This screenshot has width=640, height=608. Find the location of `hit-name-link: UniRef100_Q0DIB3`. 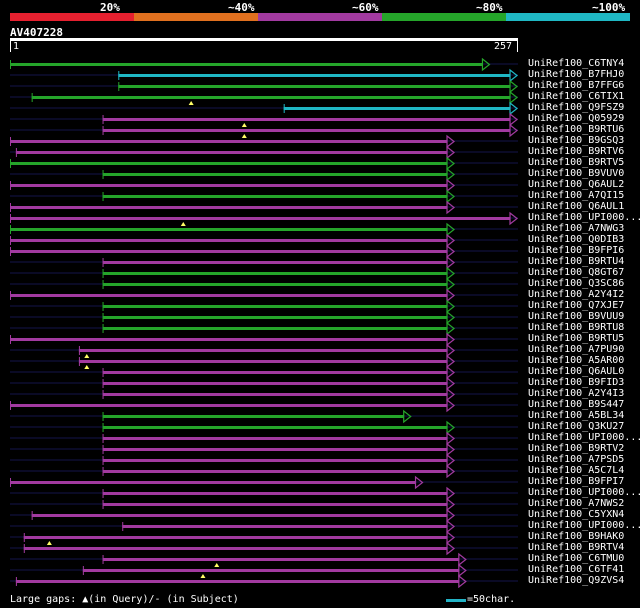

hit-name-link: UniRef100_Q0DIB3 is located at coordinates (576, 239).